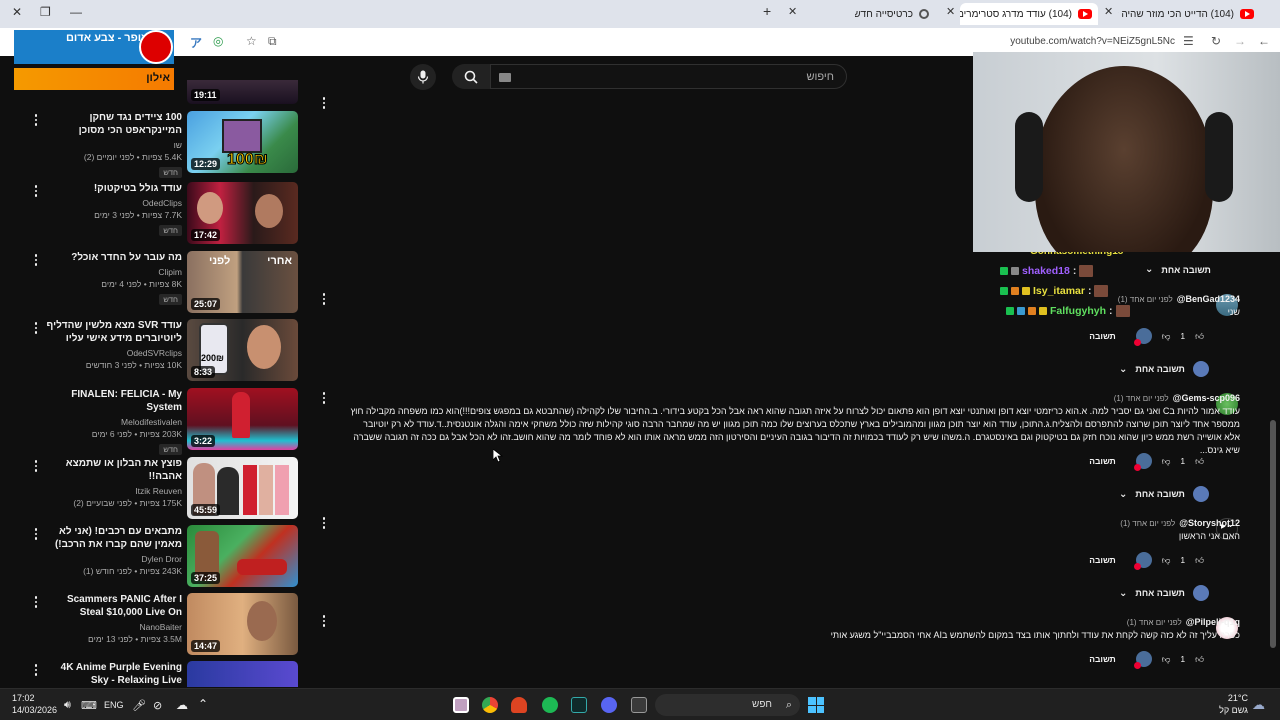 The image size is (1280, 720). What do you see at coordinates (505, 77) in the screenshot?
I see `keyboard-icon` at bounding box center [505, 77].